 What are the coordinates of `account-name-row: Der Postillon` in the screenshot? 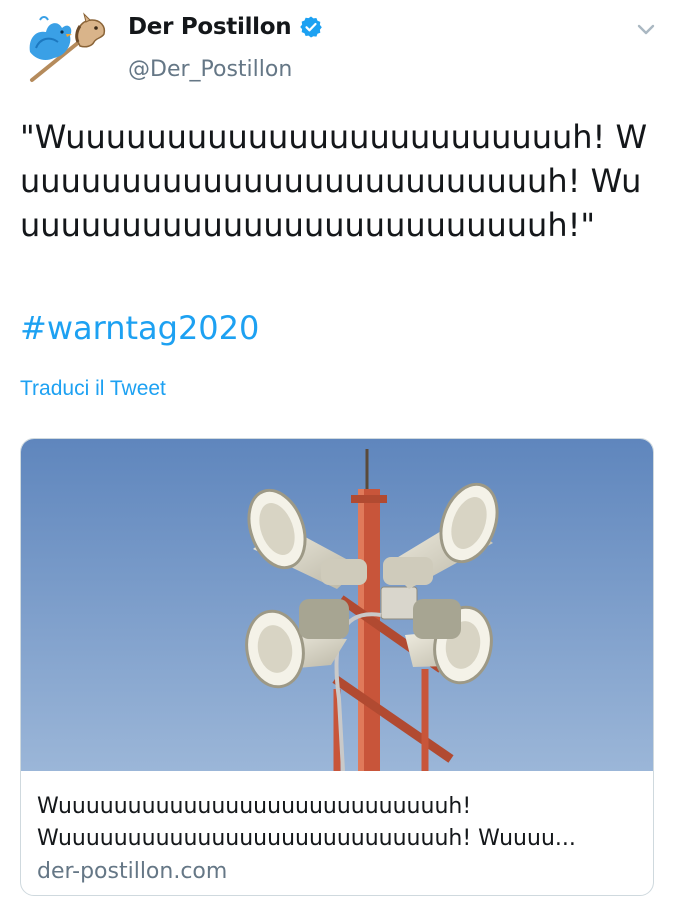 It's located at (225, 27).